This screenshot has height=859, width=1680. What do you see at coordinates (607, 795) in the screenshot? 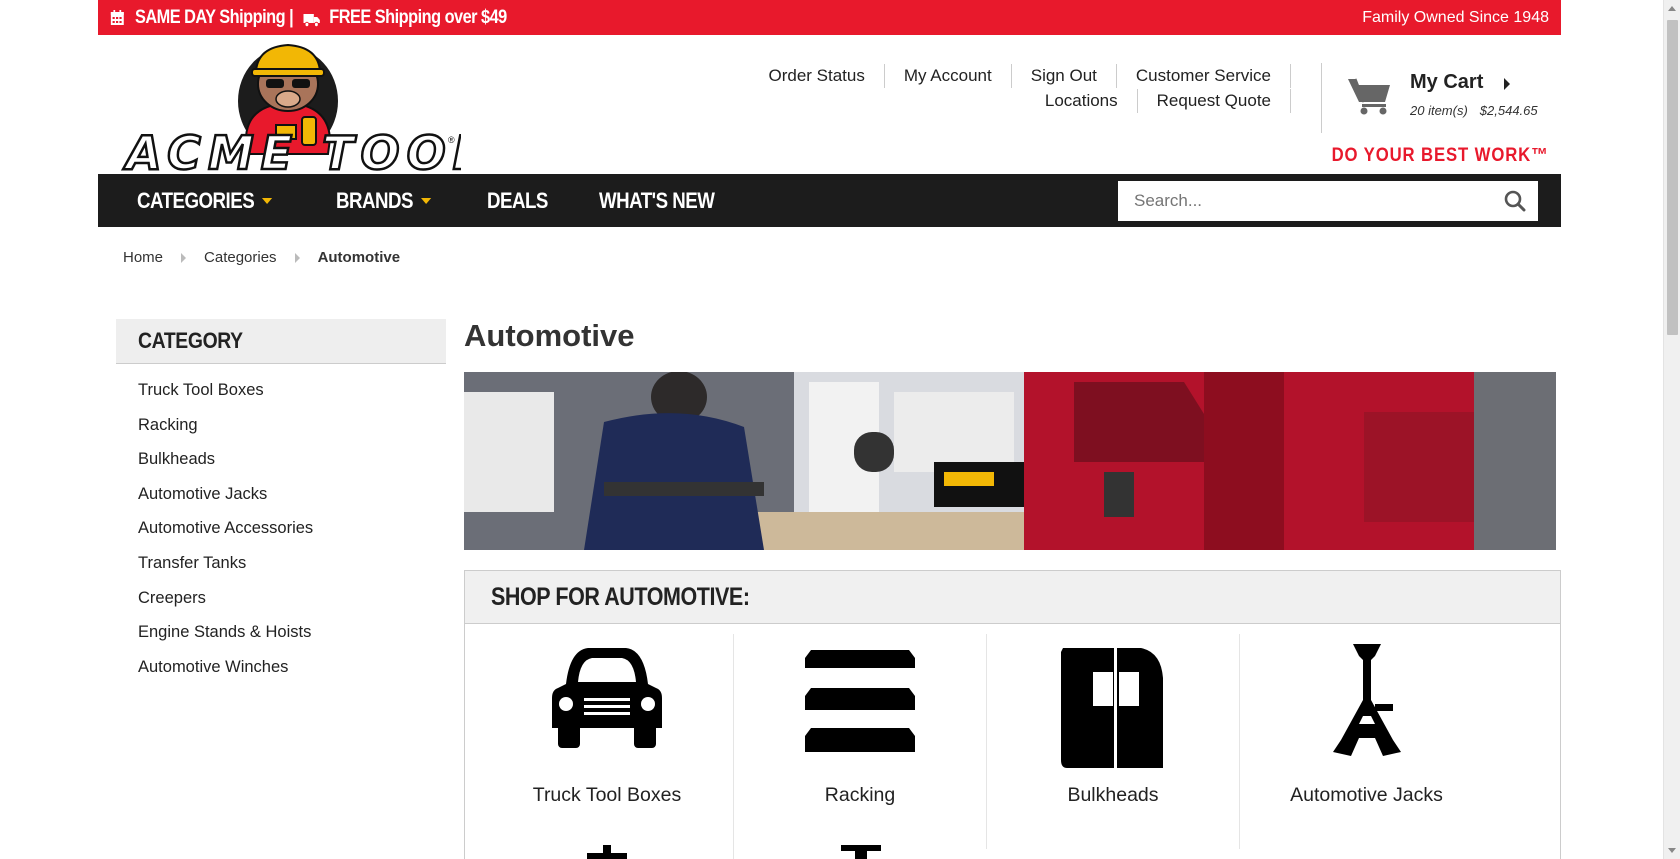
I see `tile-label: Truck Tool Boxes` at bounding box center [607, 795].